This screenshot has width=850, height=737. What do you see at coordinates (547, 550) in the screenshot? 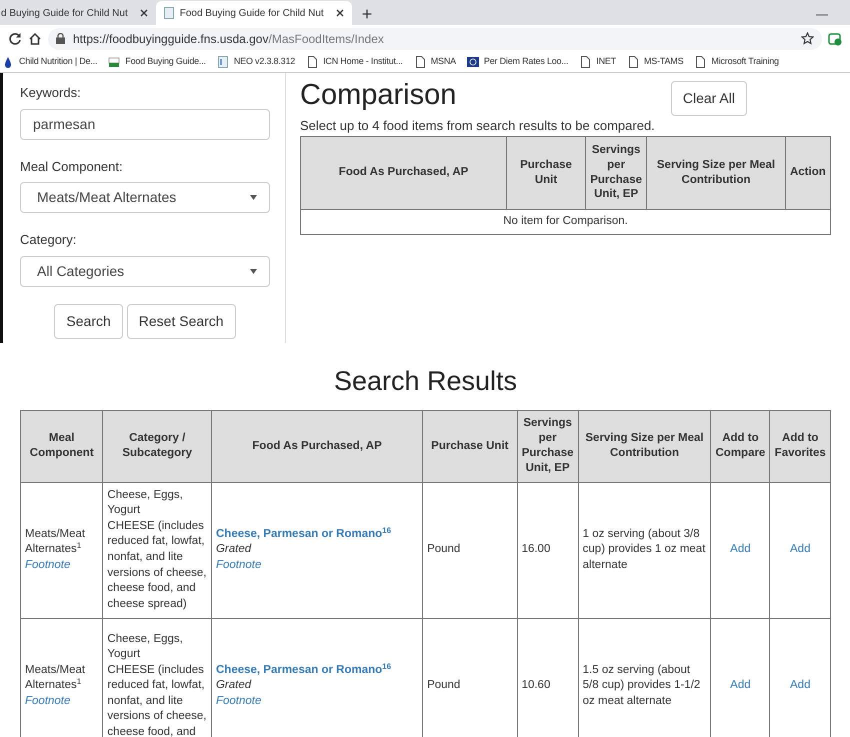
I see `table-cell: 16.00` at bounding box center [547, 550].